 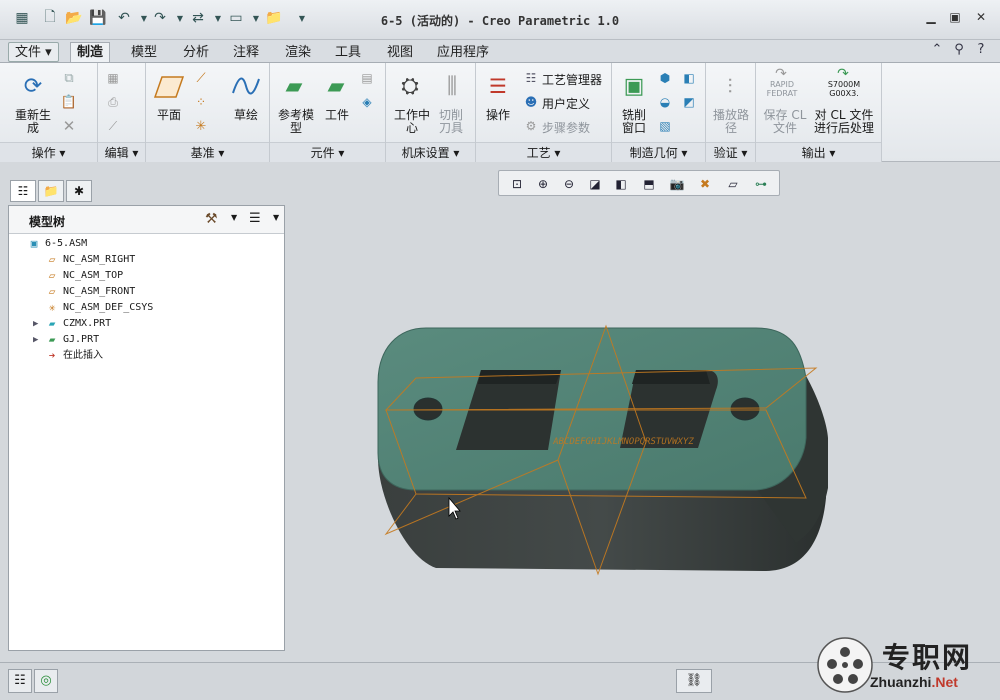 What do you see at coordinates (198, 18) in the screenshot?
I see `regenerate-quick-icon: ⇄` at bounding box center [198, 18].